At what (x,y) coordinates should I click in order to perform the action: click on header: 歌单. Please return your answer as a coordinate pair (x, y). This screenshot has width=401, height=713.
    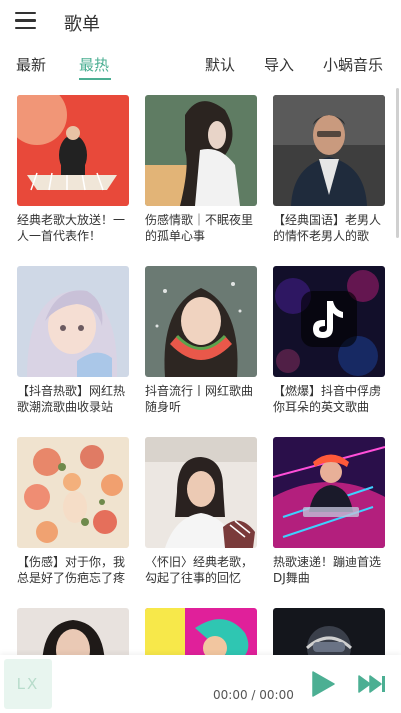
    Looking at the image, I should click on (200, 22).